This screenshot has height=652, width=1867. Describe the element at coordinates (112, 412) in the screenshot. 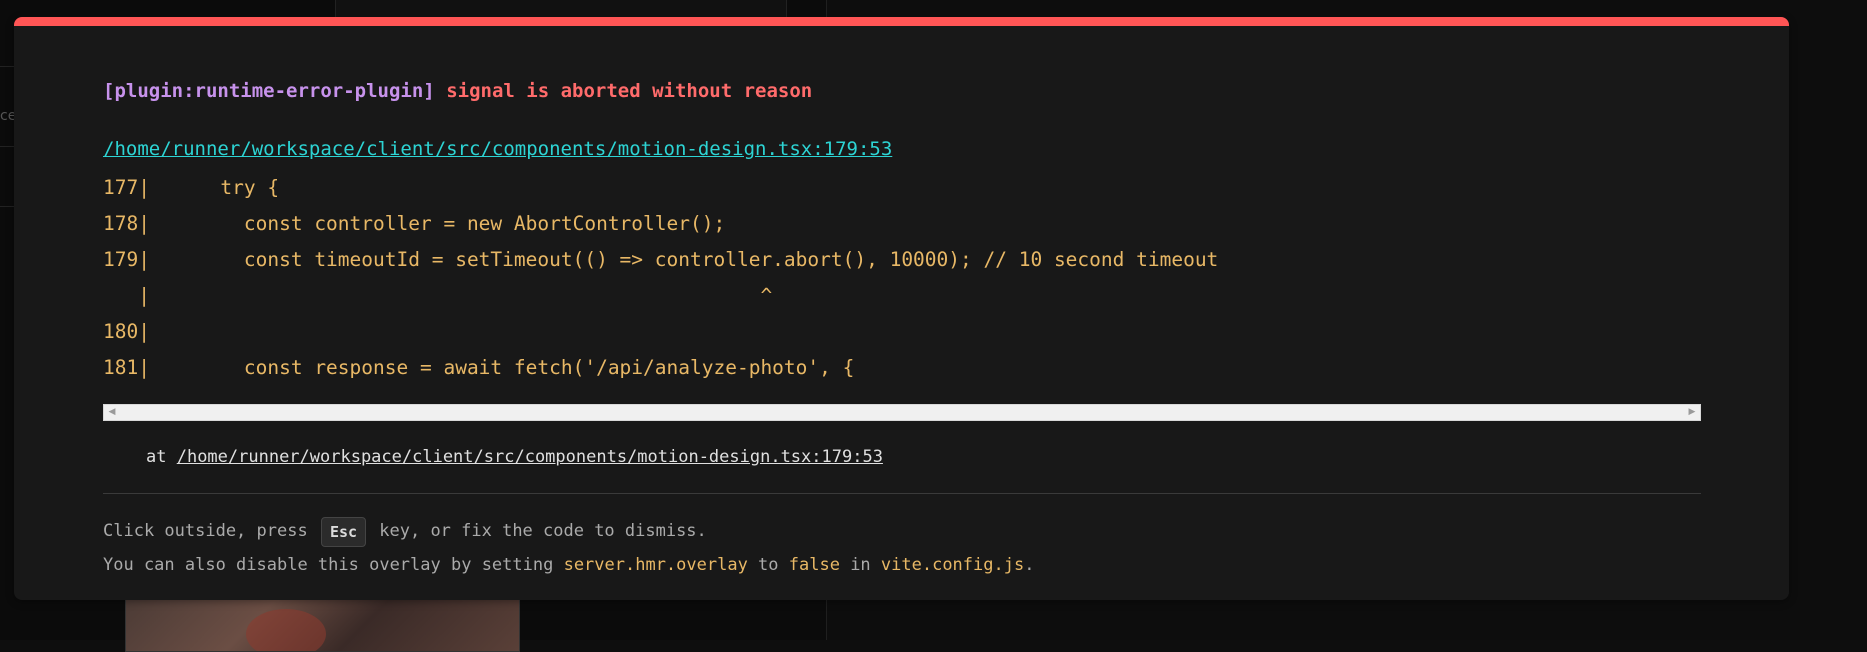

I see `scroll-left-icon: ◀` at that location.